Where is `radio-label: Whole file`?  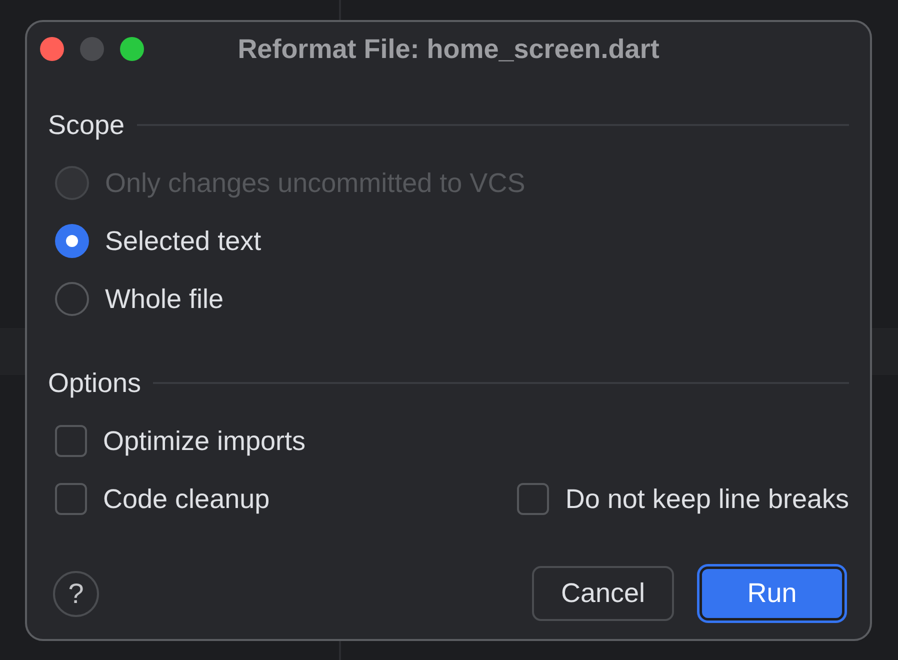
radio-label: Whole file is located at coordinates (164, 299).